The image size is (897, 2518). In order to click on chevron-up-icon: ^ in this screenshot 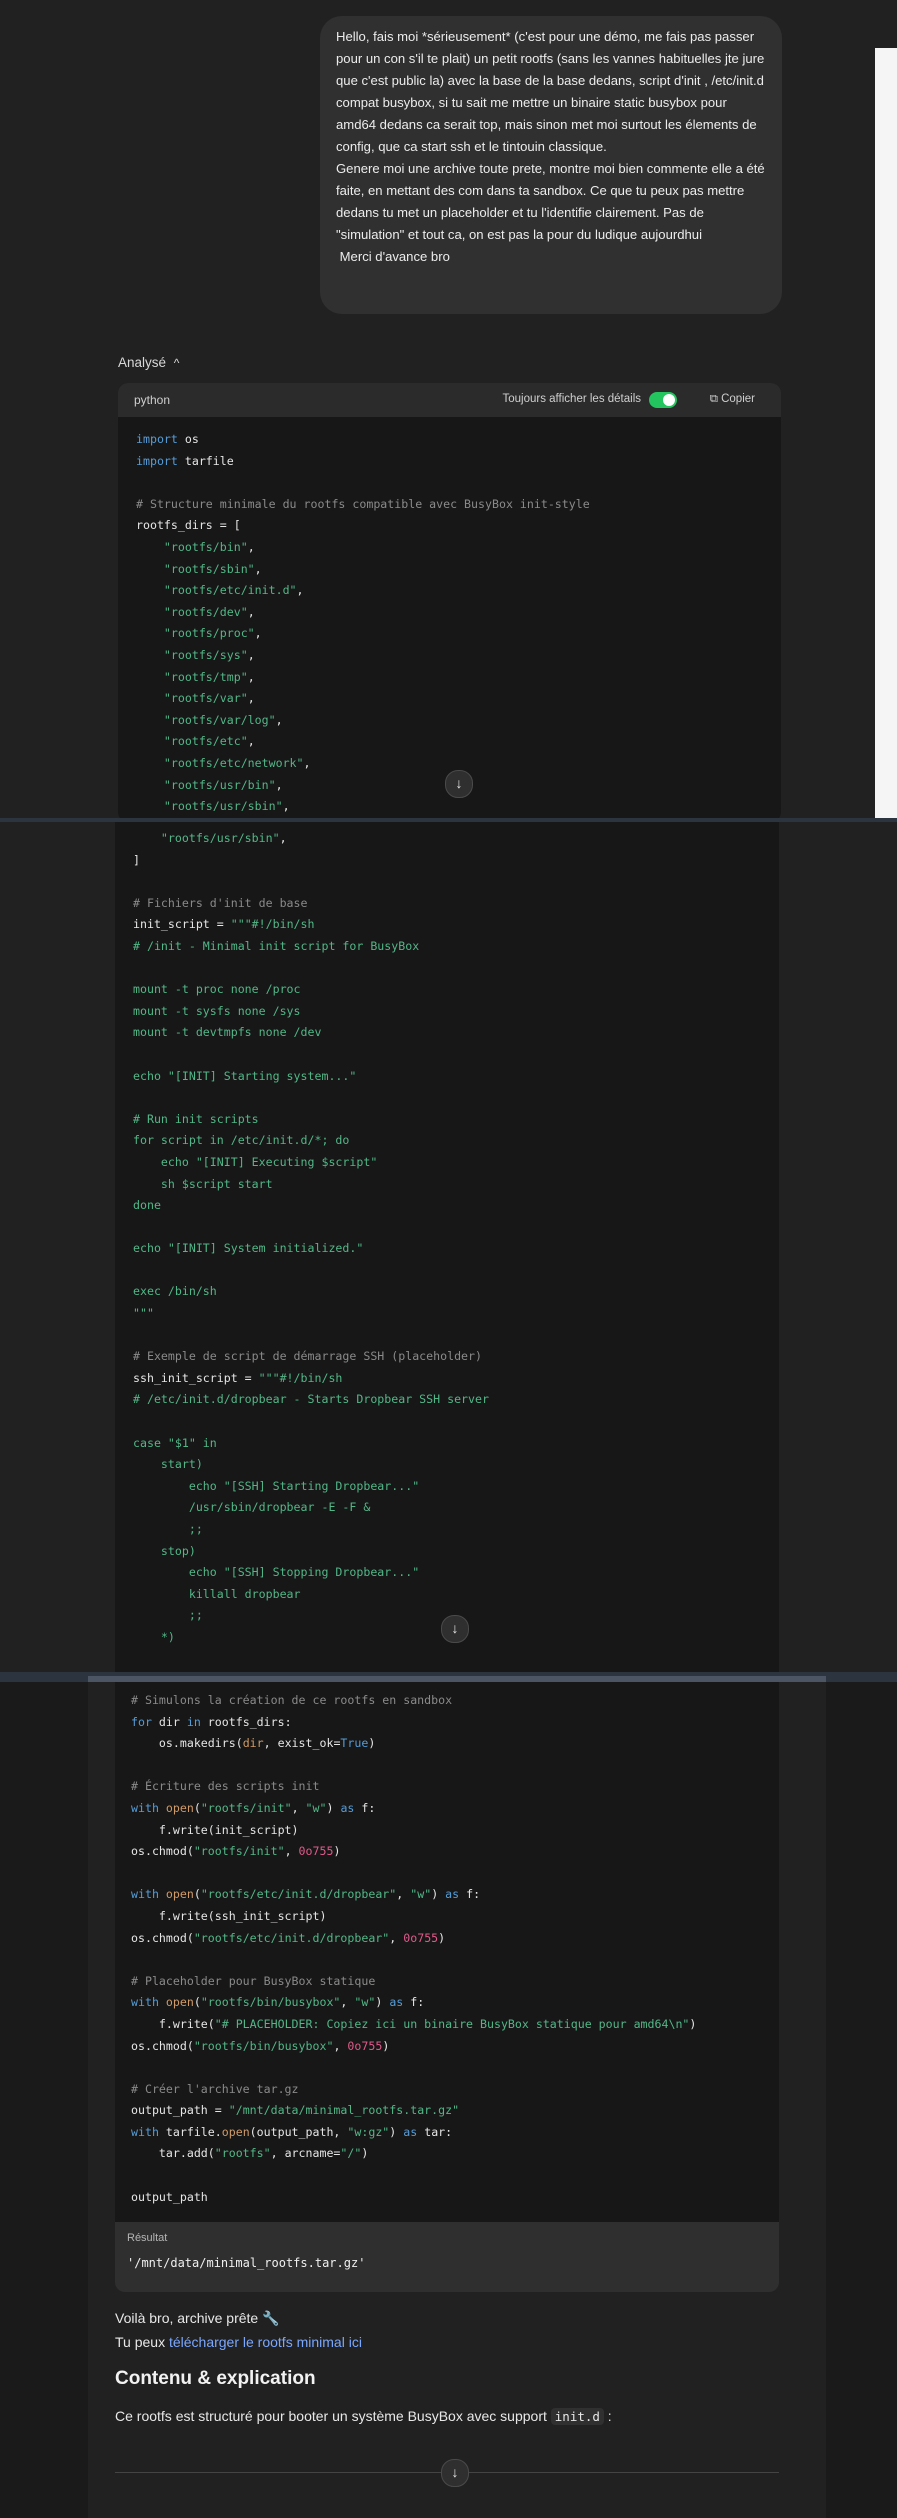, I will do `click(176, 363)`.